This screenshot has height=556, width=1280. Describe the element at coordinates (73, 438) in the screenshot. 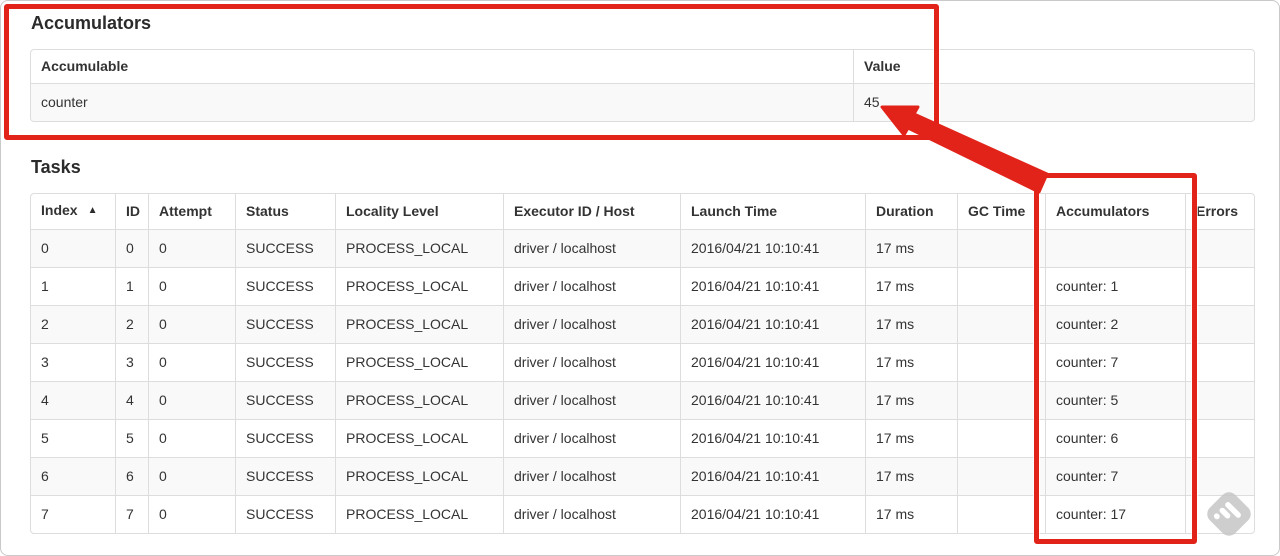

I see `cell-index: 5` at that location.